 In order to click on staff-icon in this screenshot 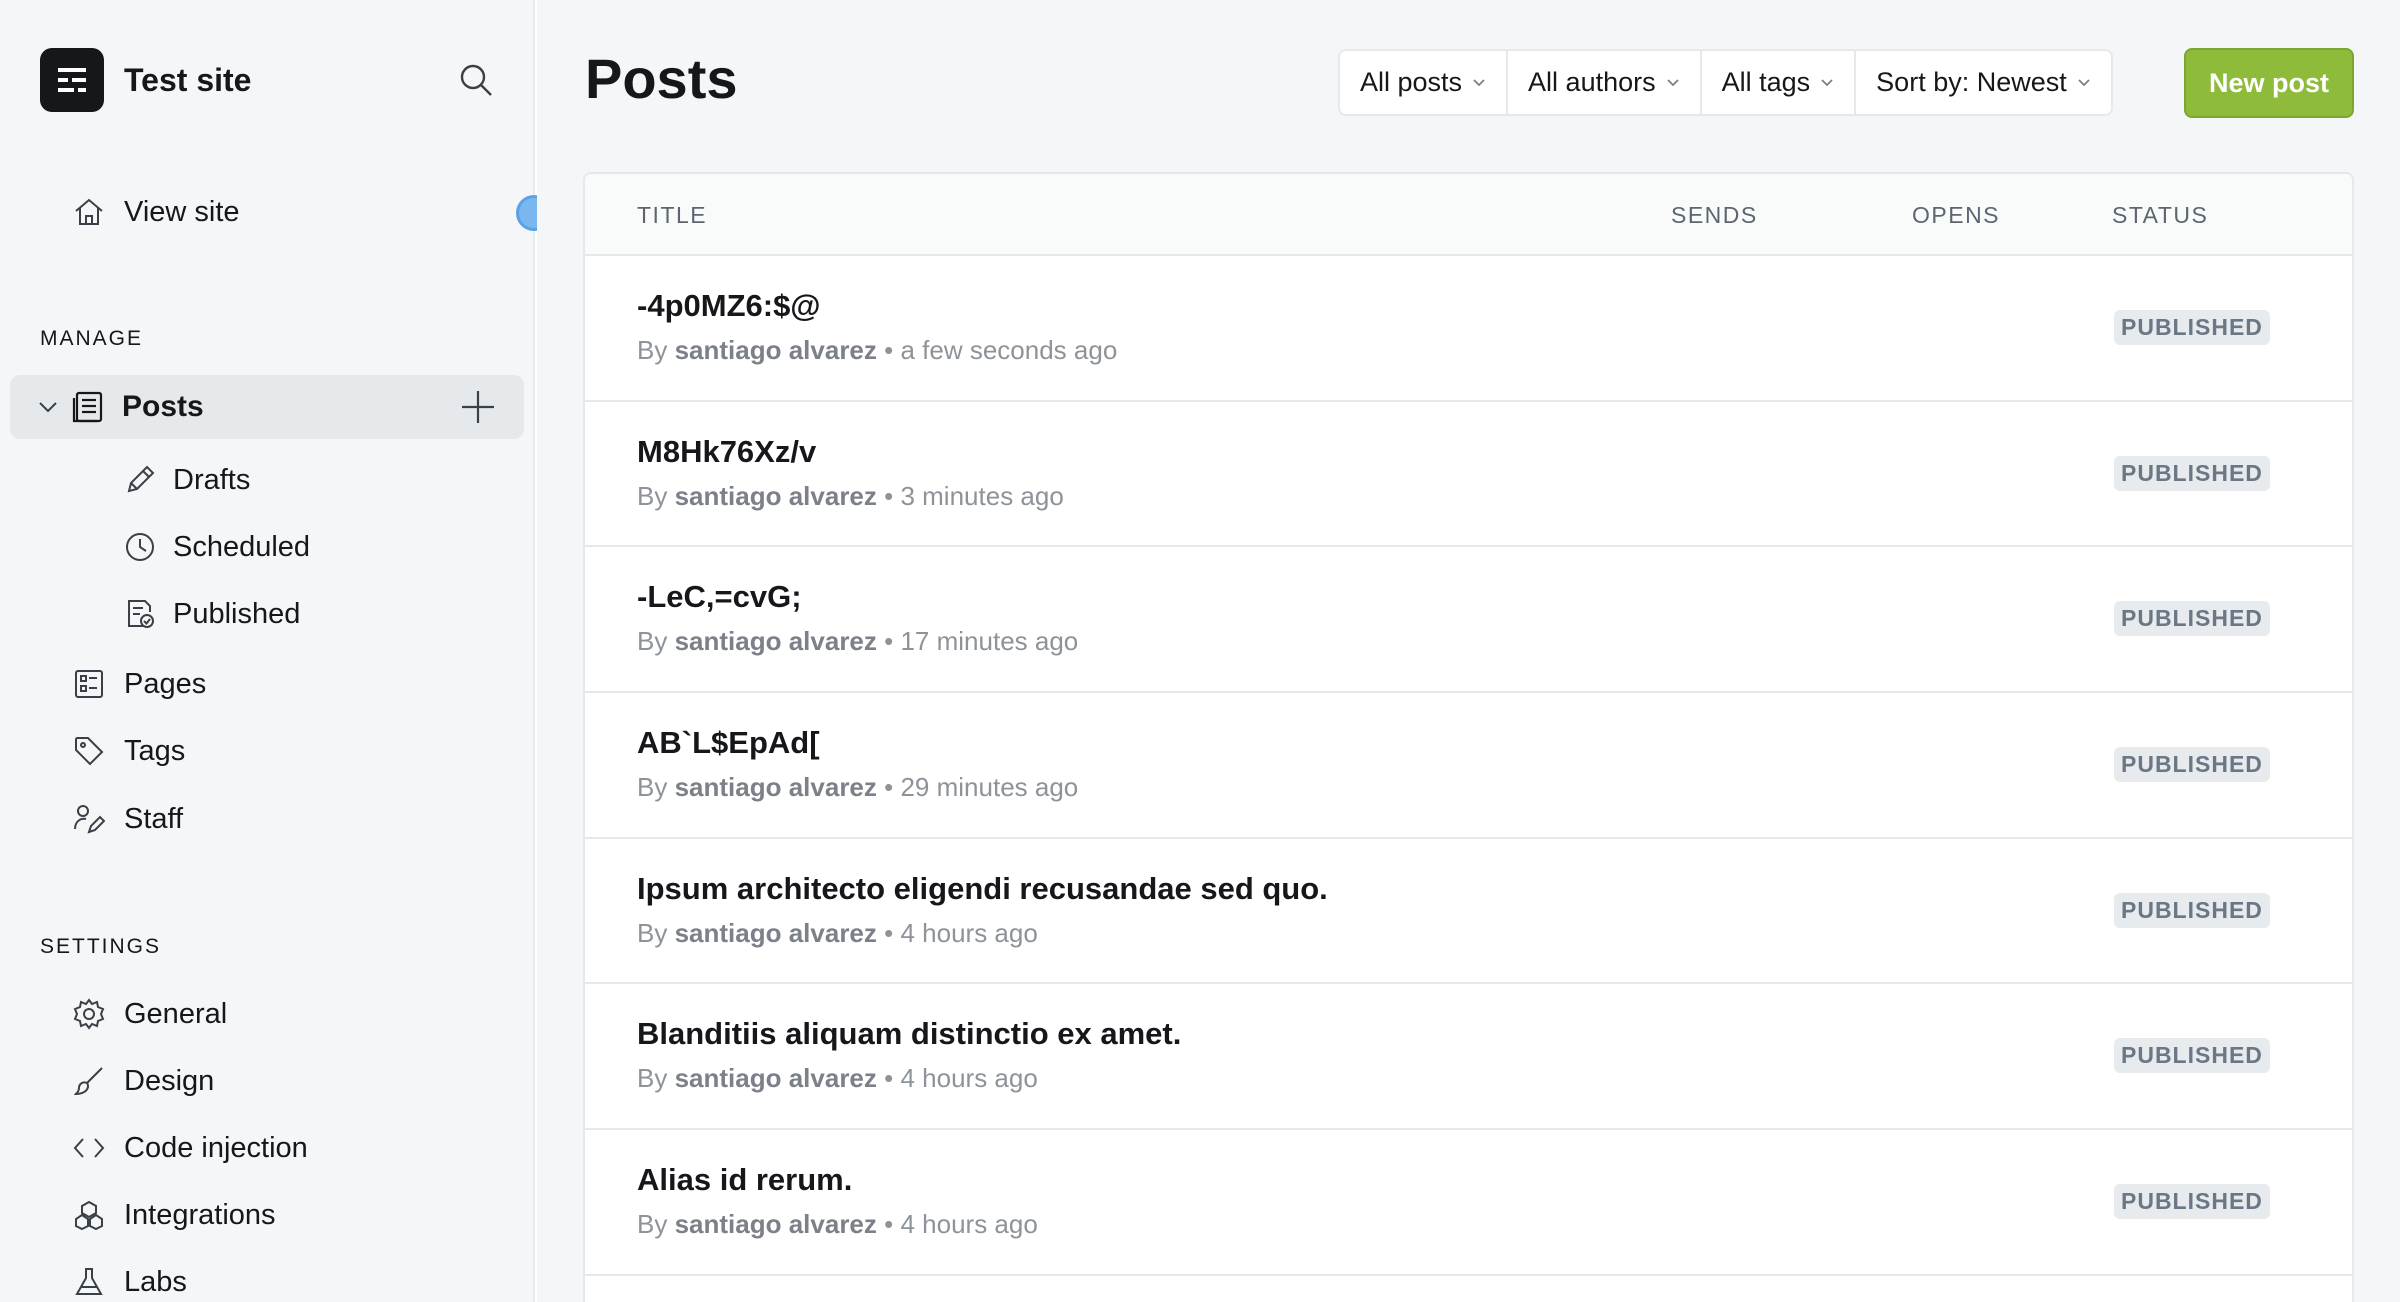, I will do `click(89, 819)`.